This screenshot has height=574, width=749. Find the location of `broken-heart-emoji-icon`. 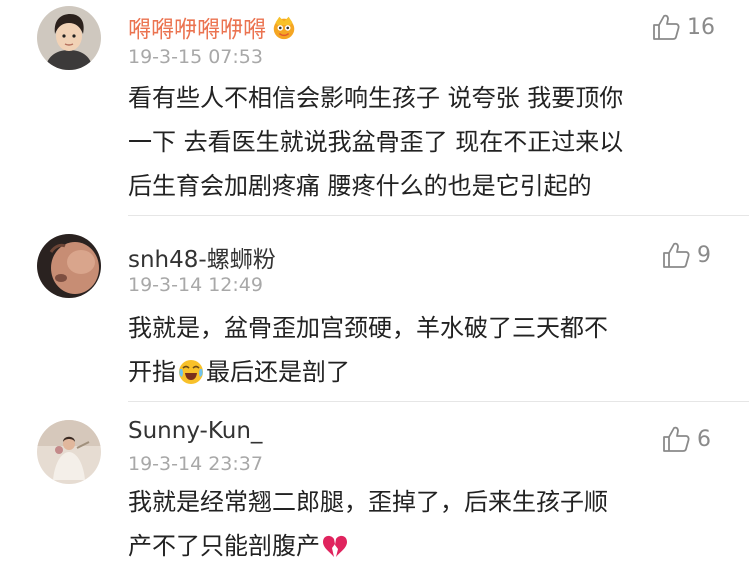

broken-heart-emoji-icon is located at coordinates (335, 546).